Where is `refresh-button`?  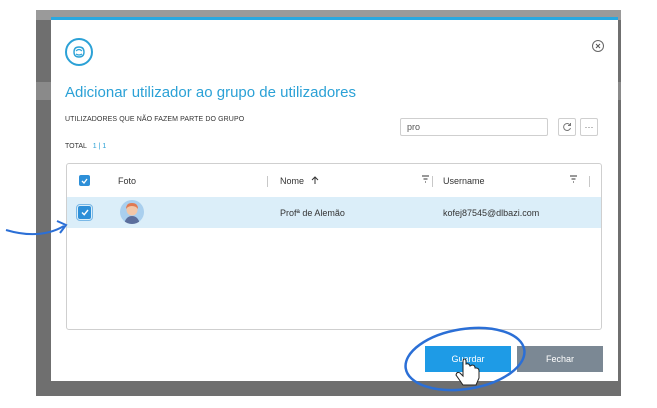 refresh-button is located at coordinates (567, 127).